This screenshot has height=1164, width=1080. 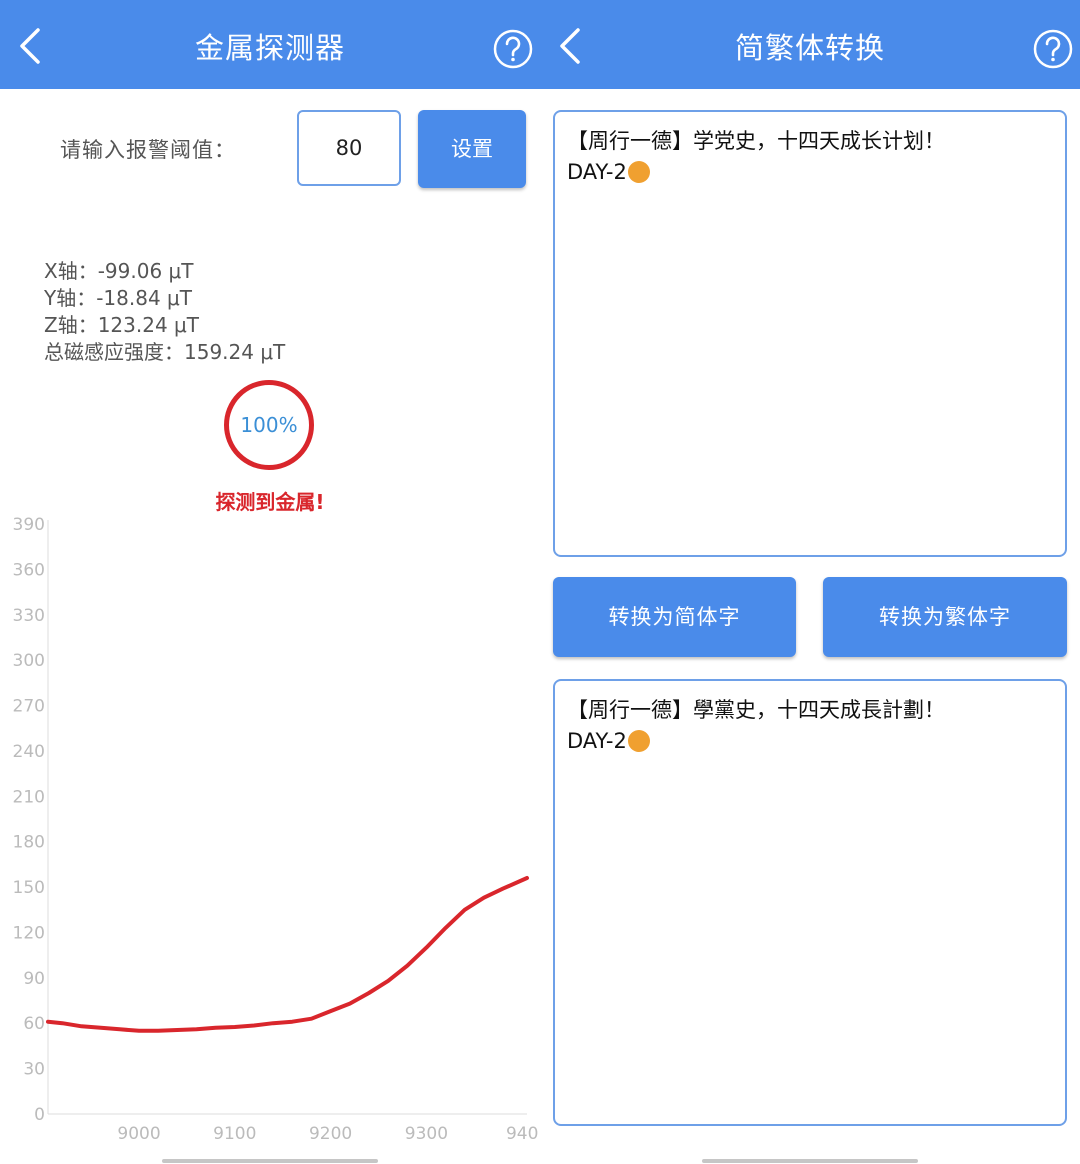 What do you see at coordinates (809, 48) in the screenshot?
I see `page-title: 简繁体转换` at bounding box center [809, 48].